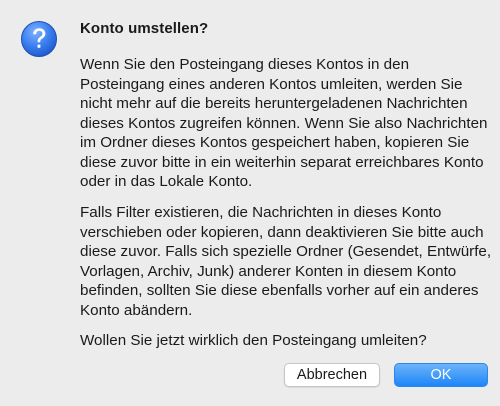 This screenshot has height=406, width=500. What do you see at coordinates (144, 28) in the screenshot?
I see `dialog-title: Konto umstellen?` at bounding box center [144, 28].